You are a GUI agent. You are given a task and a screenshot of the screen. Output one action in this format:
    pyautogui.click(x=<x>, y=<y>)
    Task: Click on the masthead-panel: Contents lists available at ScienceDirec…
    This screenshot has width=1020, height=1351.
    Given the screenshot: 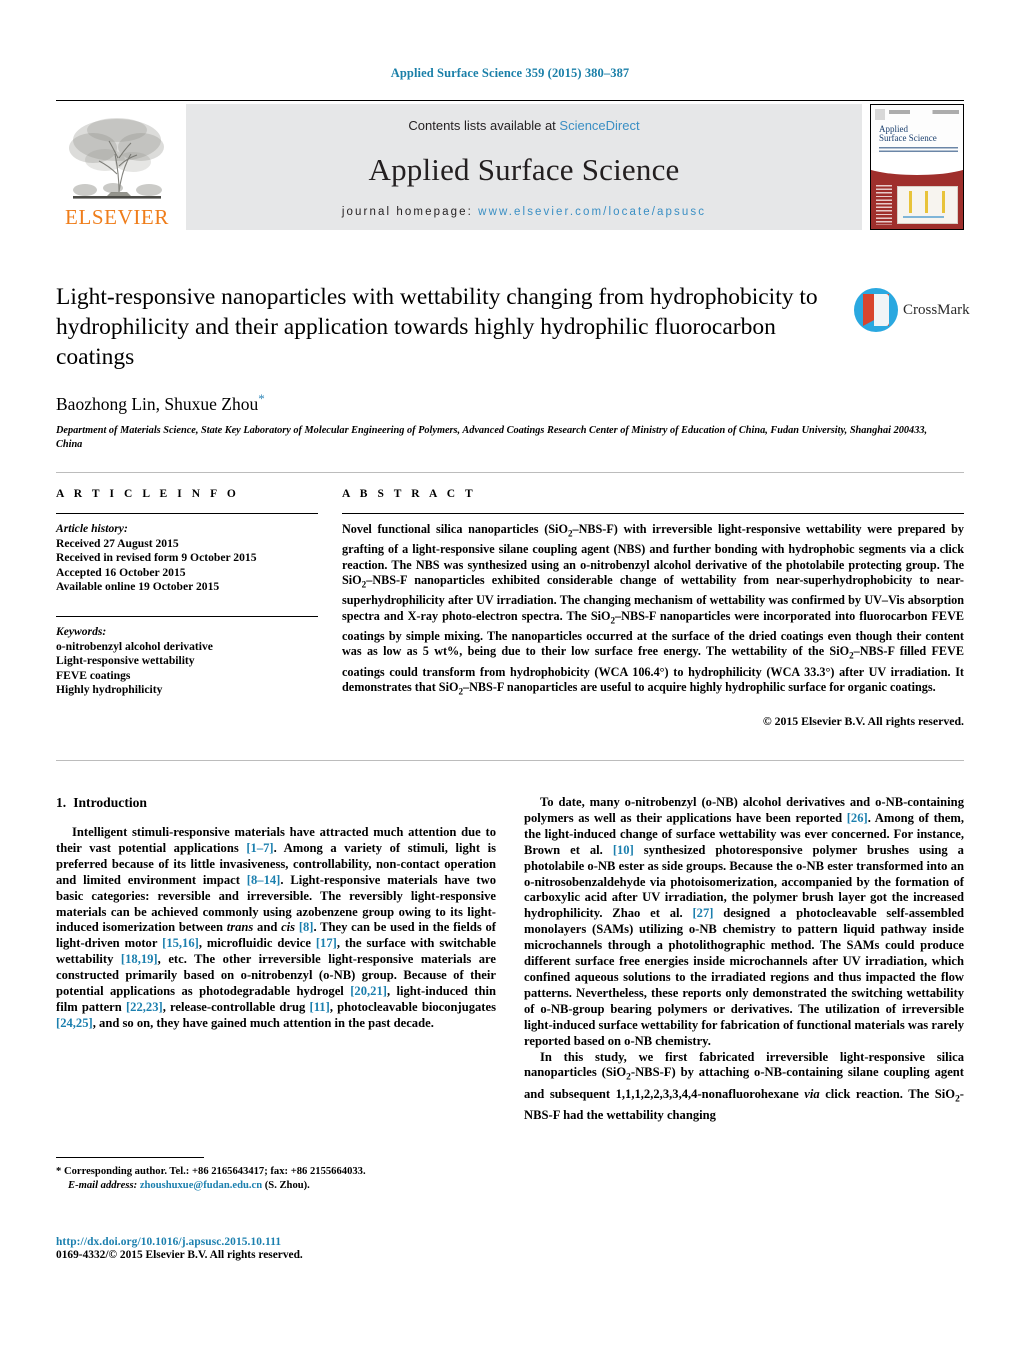 What is the action you would take?
    pyautogui.click(x=524, y=167)
    